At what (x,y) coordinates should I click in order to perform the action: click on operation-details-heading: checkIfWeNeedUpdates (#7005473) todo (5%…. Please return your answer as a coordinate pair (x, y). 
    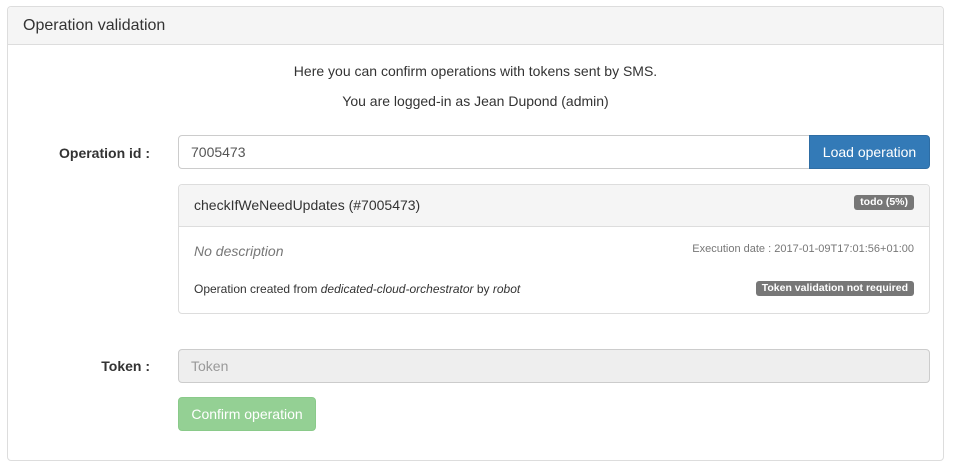
    Looking at the image, I should click on (554, 206).